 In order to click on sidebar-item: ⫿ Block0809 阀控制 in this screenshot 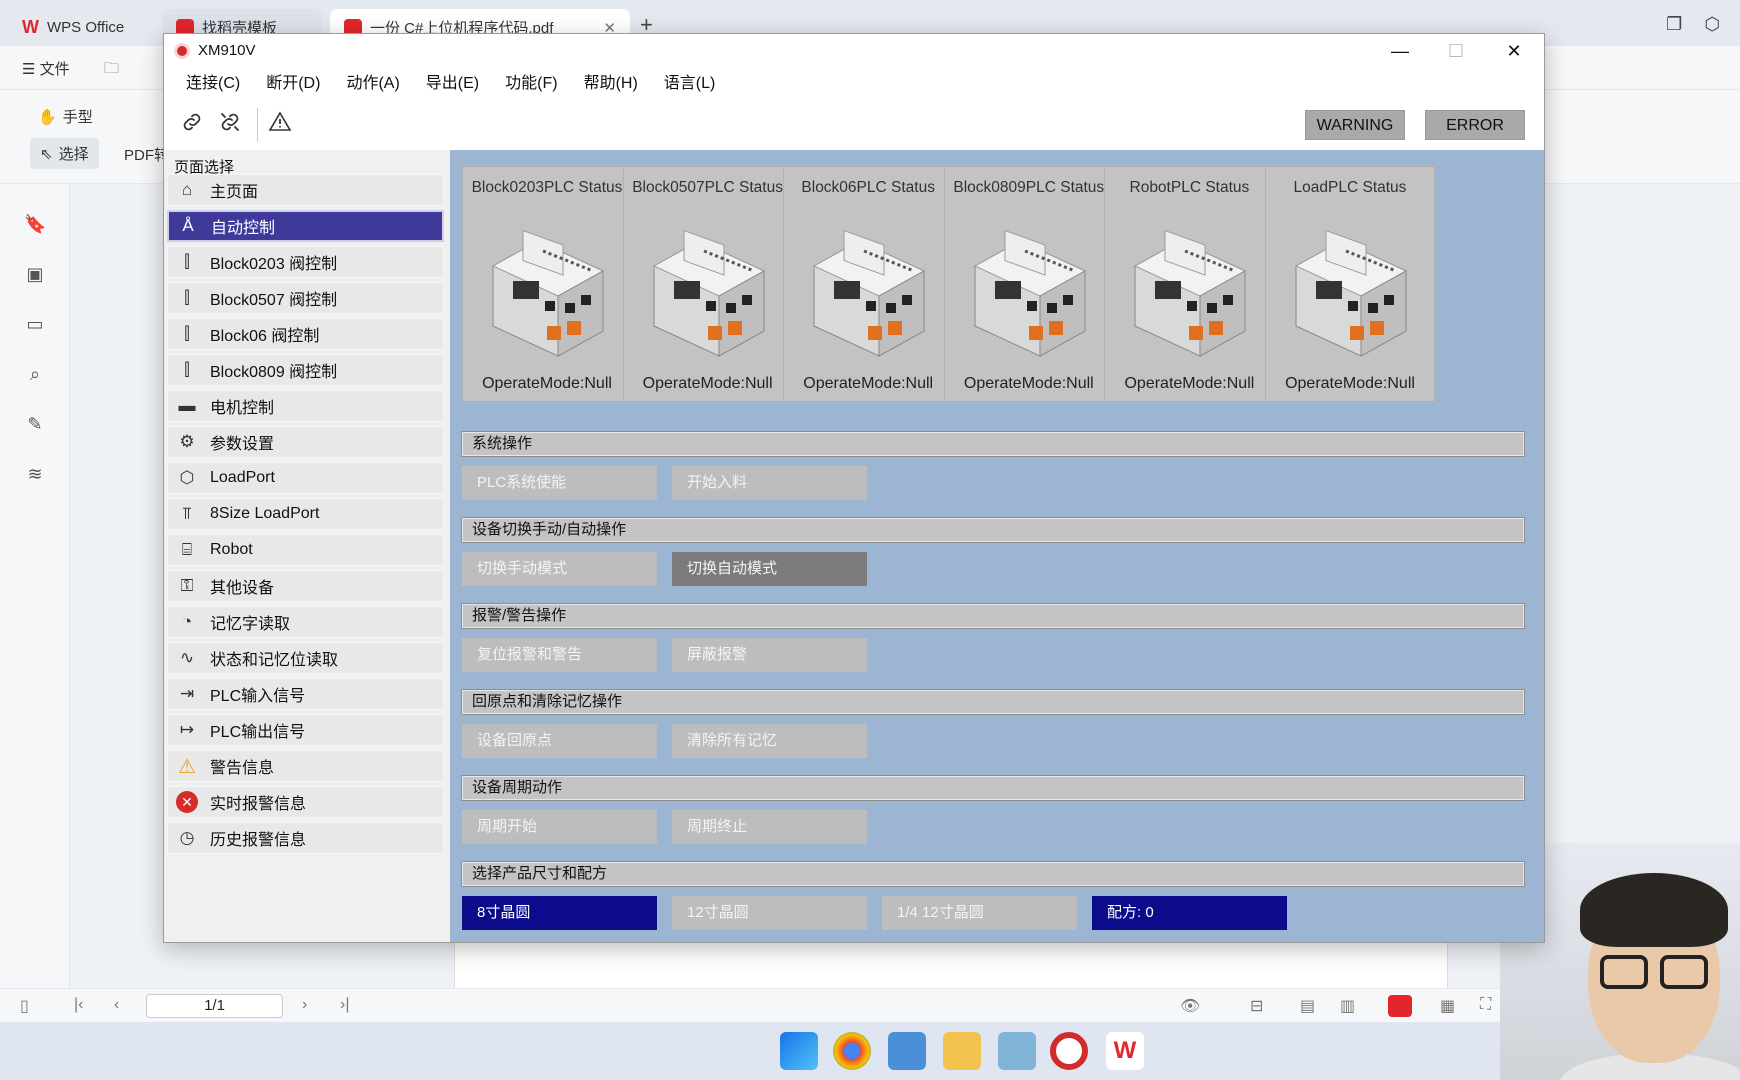, I will do `click(305, 370)`.